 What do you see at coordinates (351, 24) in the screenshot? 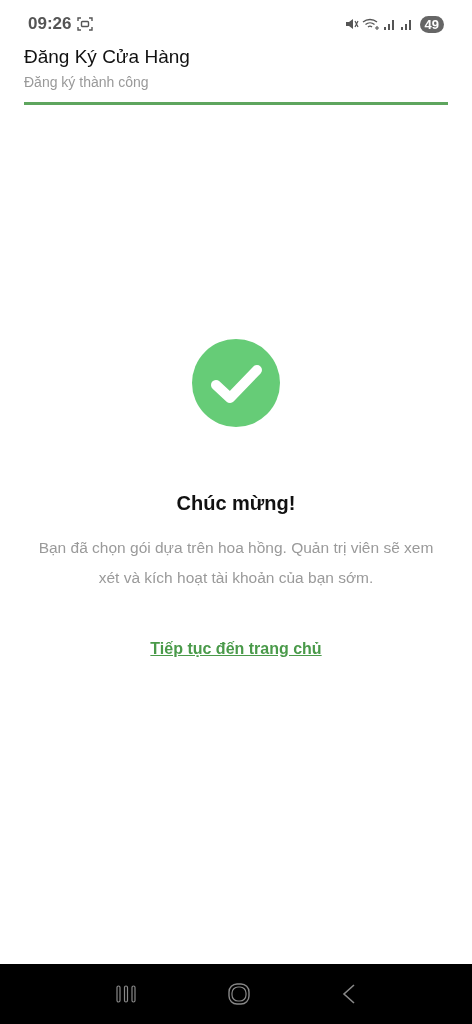
I see `mute-icon` at bounding box center [351, 24].